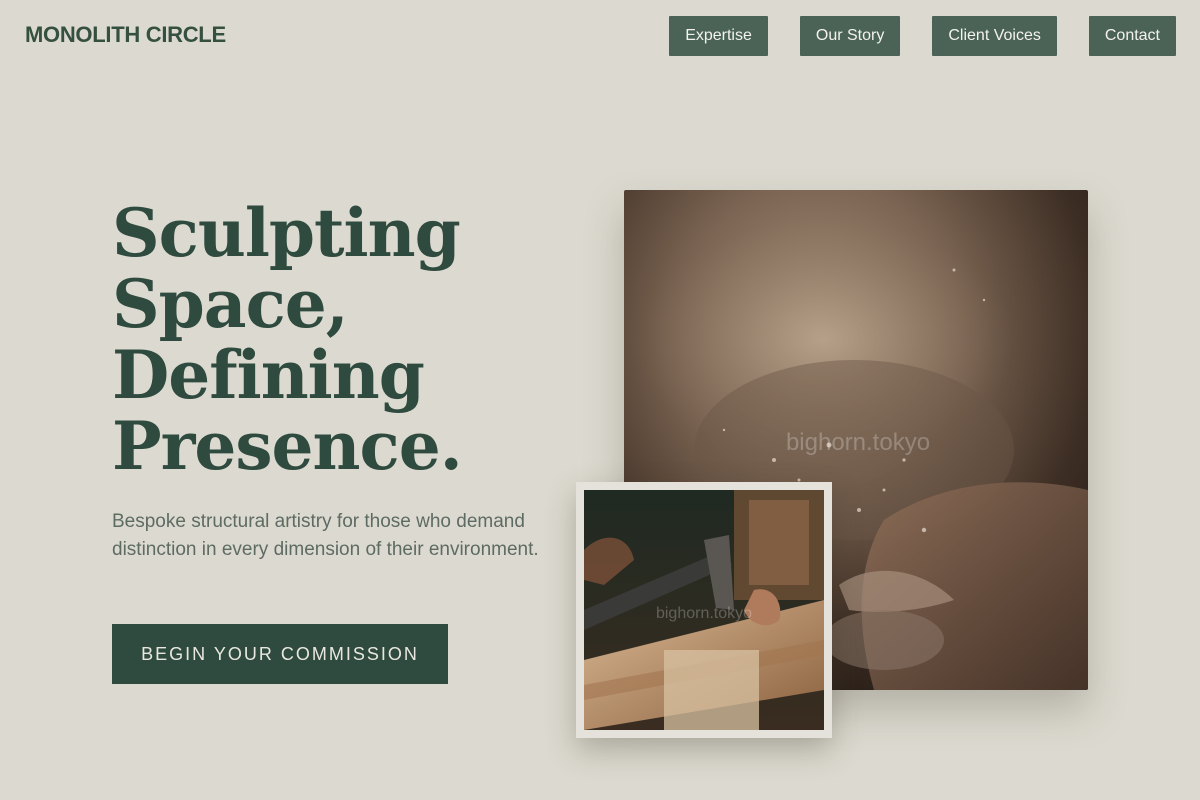 Image resolution: width=1200 pixels, height=800 pixels. Describe the element at coordinates (287, 446) in the screenshot. I see `headline-line: Presence.` at that location.